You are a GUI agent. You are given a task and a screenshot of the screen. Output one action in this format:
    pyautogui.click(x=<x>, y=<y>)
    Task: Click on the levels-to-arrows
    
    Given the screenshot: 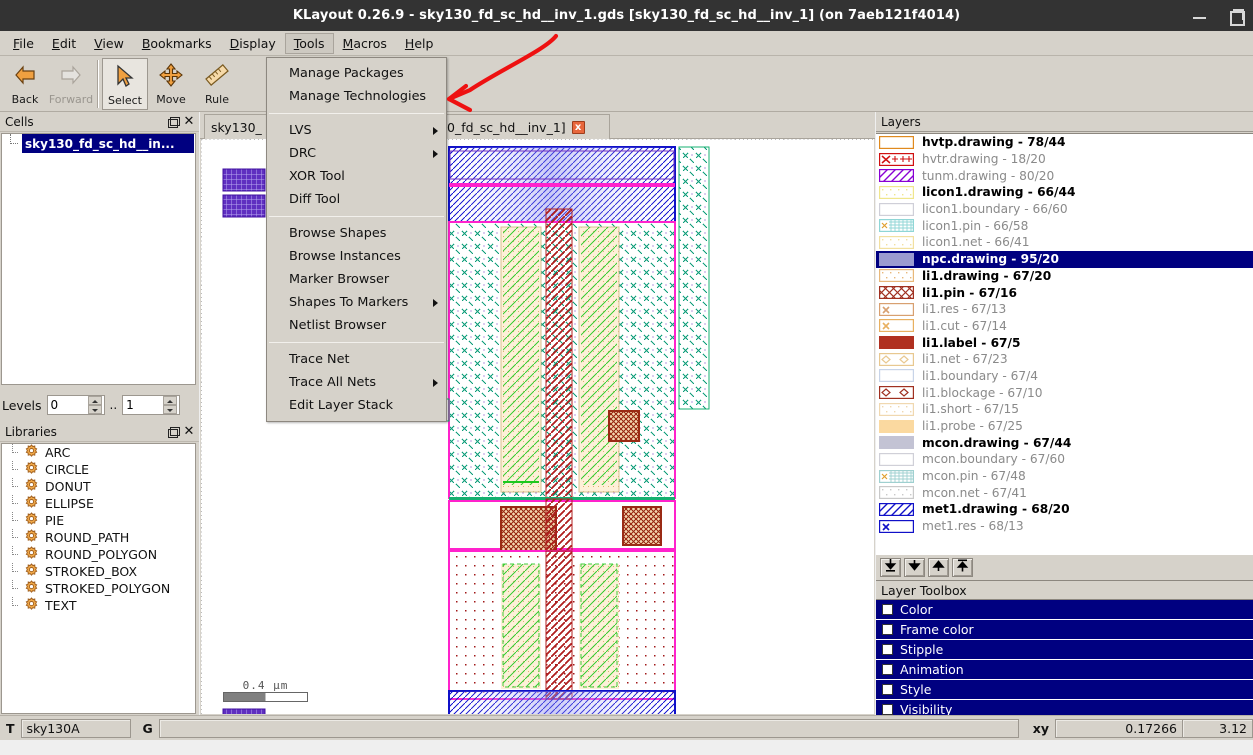 What is the action you would take?
    pyautogui.click(x=170, y=405)
    